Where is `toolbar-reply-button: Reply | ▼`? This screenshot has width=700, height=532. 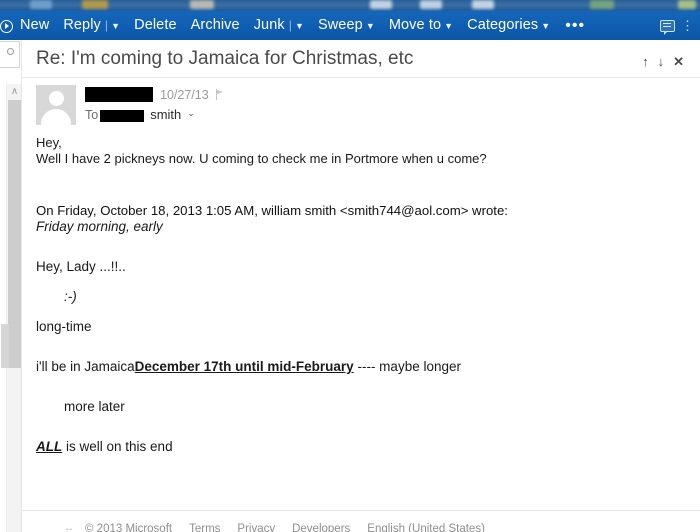 toolbar-reply-button: Reply | ▼ is located at coordinates (91, 25).